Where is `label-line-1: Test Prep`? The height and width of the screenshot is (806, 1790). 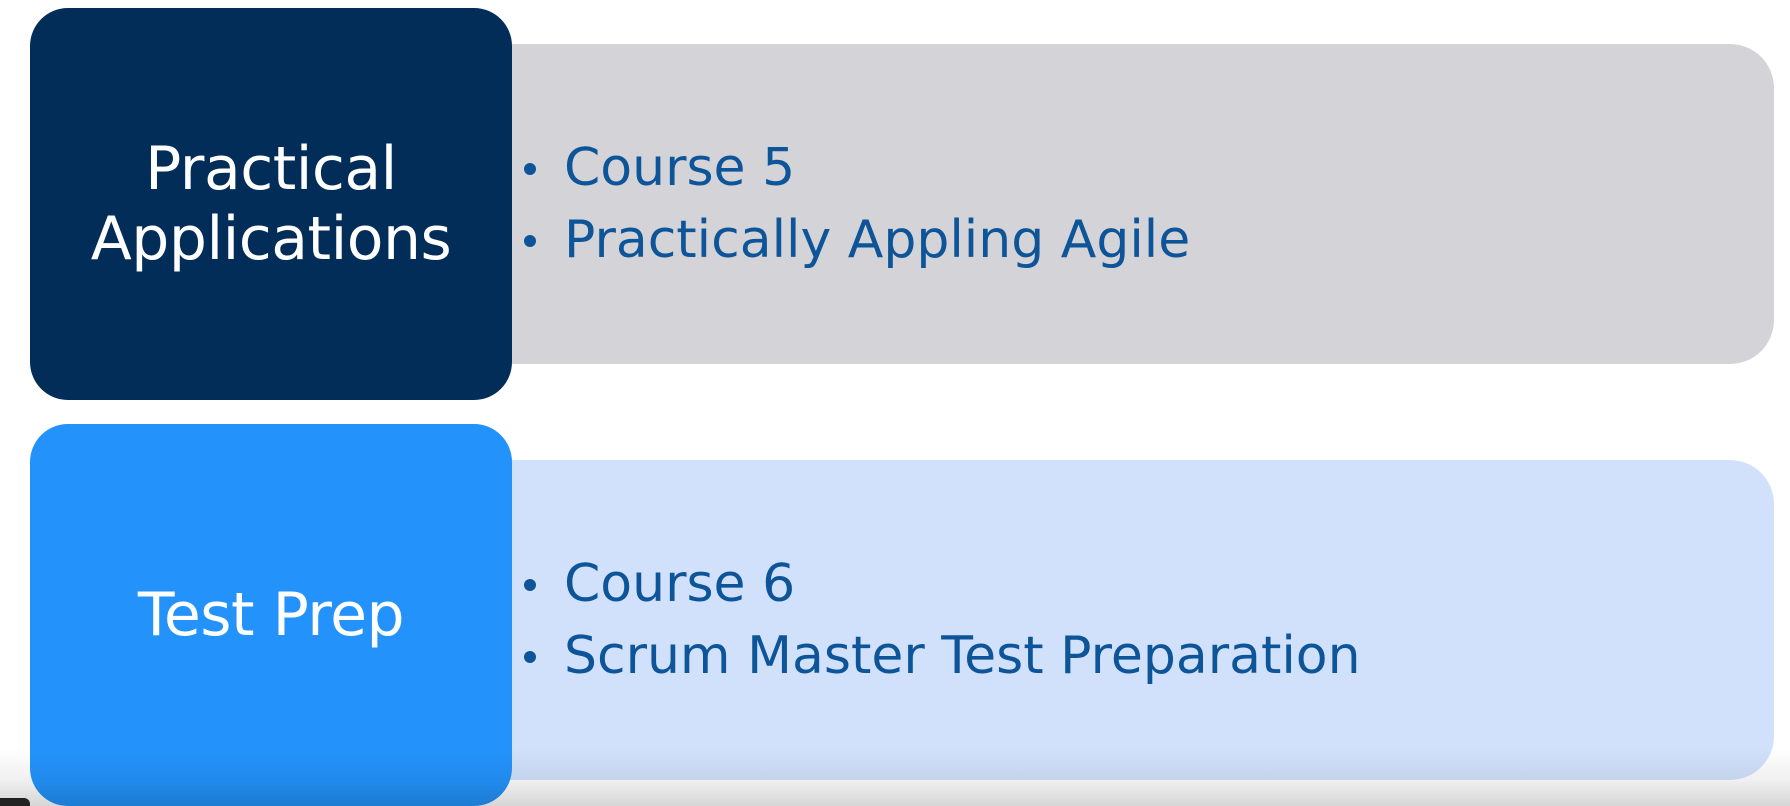
label-line-1: Test Prep is located at coordinates (271, 615).